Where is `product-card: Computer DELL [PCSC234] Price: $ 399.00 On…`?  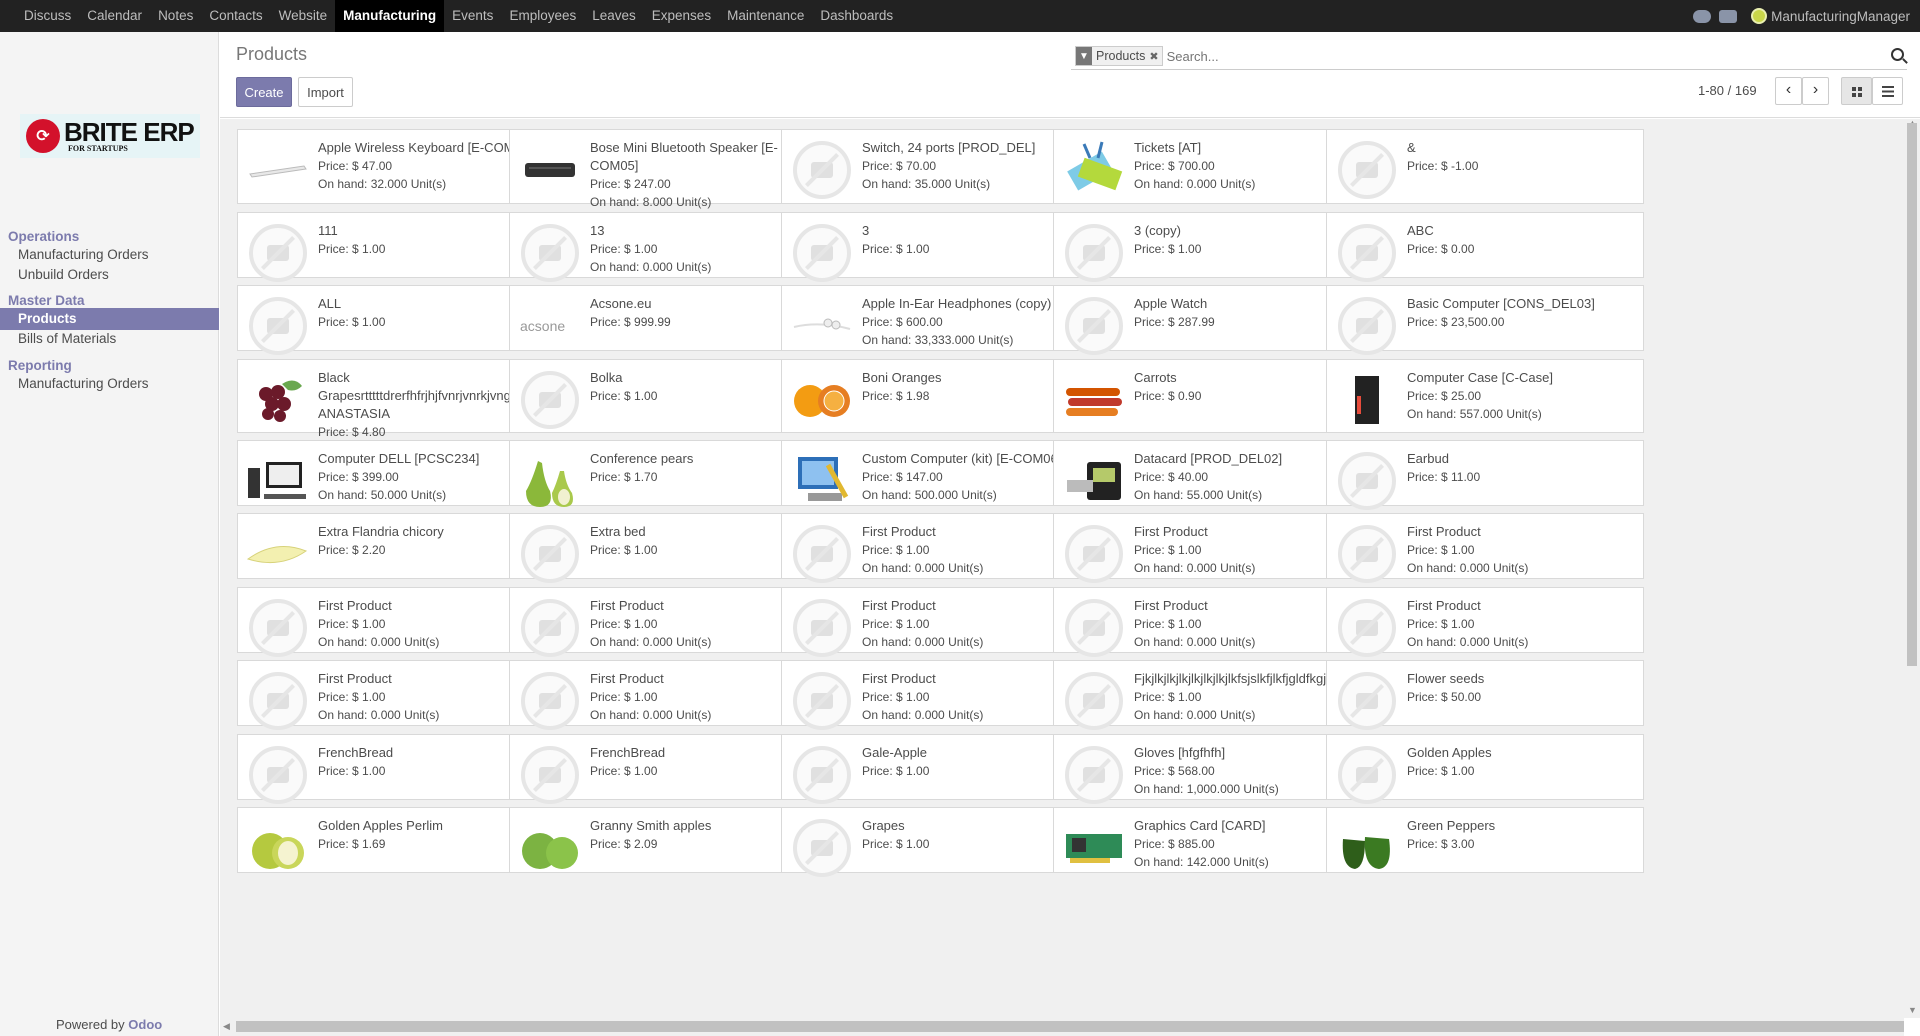
product-card: Computer DELL [PCSC234] Price: $ 399.00 On… is located at coordinates (396, 473).